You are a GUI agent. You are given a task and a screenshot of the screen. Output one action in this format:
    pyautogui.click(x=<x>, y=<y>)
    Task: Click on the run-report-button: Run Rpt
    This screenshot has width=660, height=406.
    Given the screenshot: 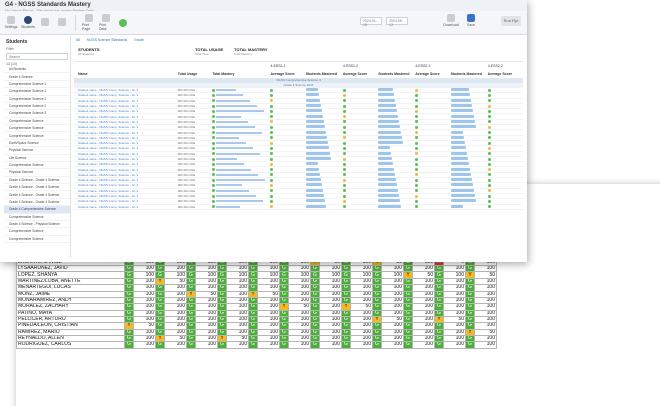 What is the action you would take?
    pyautogui.click(x=511, y=21)
    